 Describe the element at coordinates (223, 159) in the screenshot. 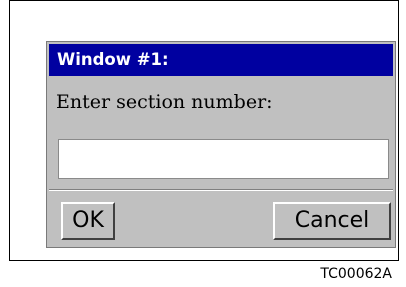

I see `section-number-input` at that location.